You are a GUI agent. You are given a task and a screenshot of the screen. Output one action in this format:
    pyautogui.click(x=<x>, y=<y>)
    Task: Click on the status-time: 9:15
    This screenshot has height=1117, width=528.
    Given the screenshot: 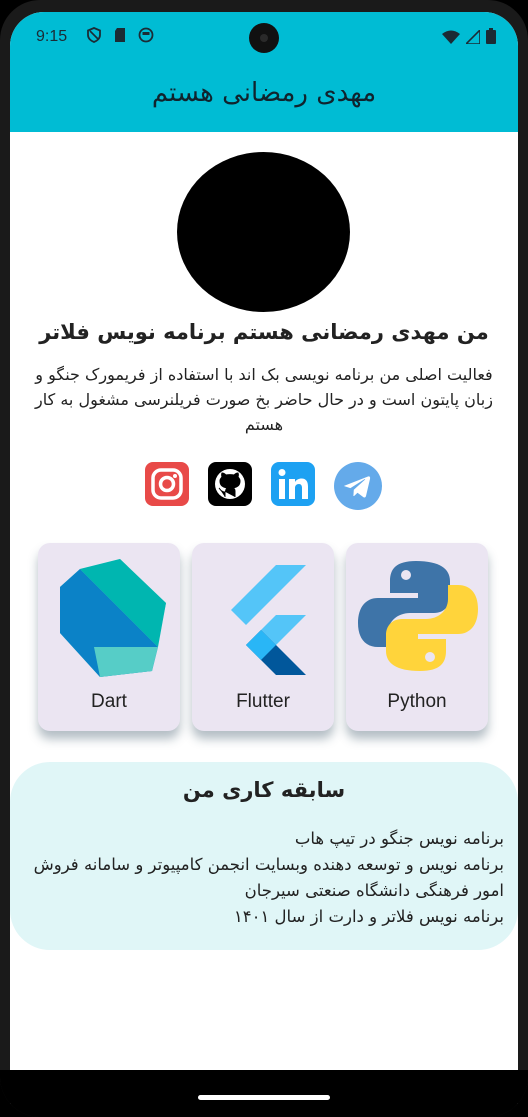 What is the action you would take?
    pyautogui.click(x=52, y=36)
    